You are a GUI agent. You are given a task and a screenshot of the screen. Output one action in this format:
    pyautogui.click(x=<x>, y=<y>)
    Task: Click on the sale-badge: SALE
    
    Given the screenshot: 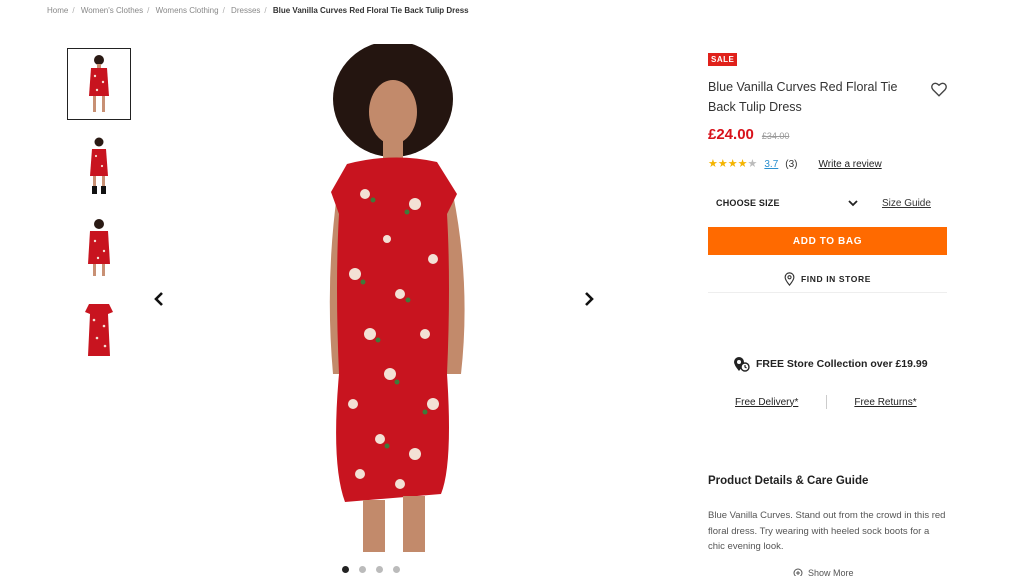 What is the action you would take?
    pyautogui.click(x=723, y=59)
    